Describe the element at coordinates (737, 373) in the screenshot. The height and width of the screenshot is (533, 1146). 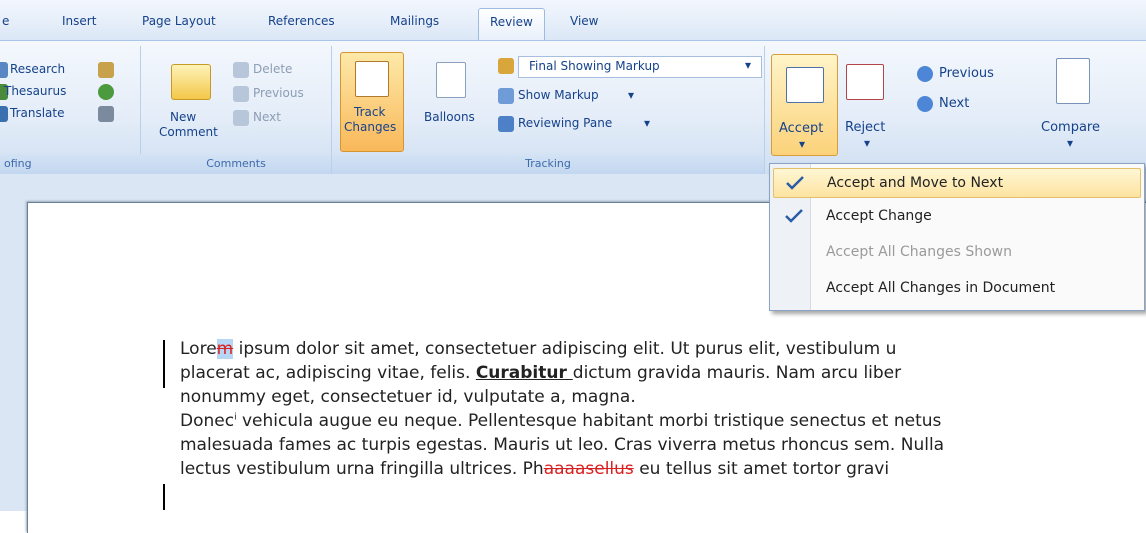
I see `text-run: dictum gravida mauris. Nam arcu liber` at that location.